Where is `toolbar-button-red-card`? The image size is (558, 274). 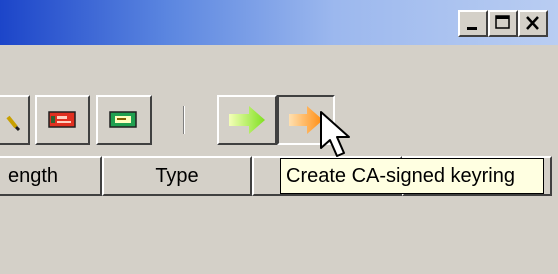
toolbar-button-red-card is located at coordinates (62, 120).